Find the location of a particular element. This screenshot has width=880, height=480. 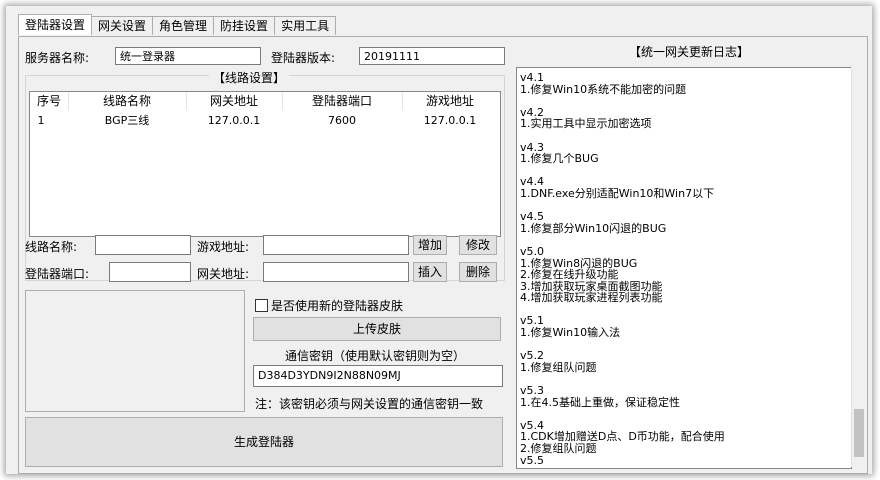

key-note: 注：该密钥必须与网关设置的通信密钥一致 is located at coordinates (369, 404).